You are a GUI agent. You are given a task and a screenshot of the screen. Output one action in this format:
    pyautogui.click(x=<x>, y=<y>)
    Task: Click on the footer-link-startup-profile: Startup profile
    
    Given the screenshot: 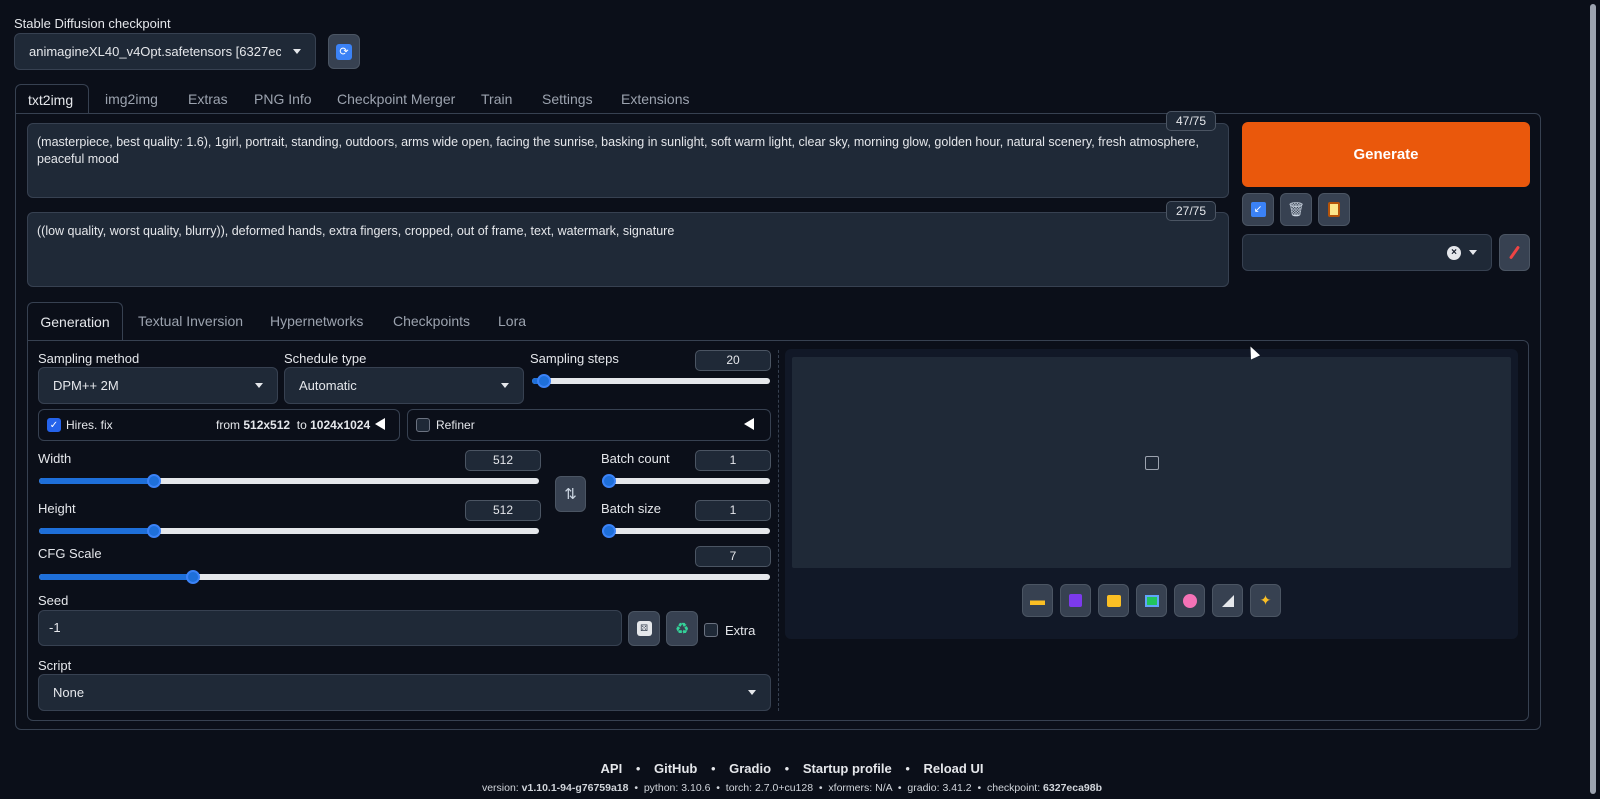 What is the action you would take?
    pyautogui.click(x=847, y=768)
    